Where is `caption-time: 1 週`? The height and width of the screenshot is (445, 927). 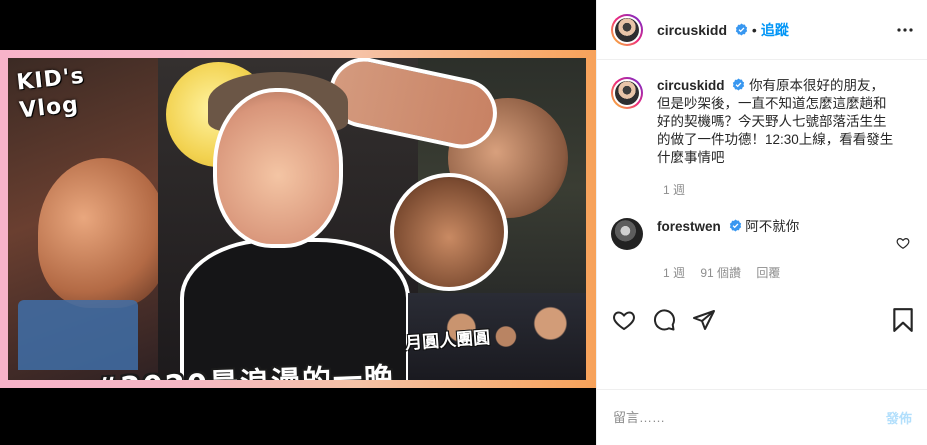 caption-time: 1 週 is located at coordinates (674, 190).